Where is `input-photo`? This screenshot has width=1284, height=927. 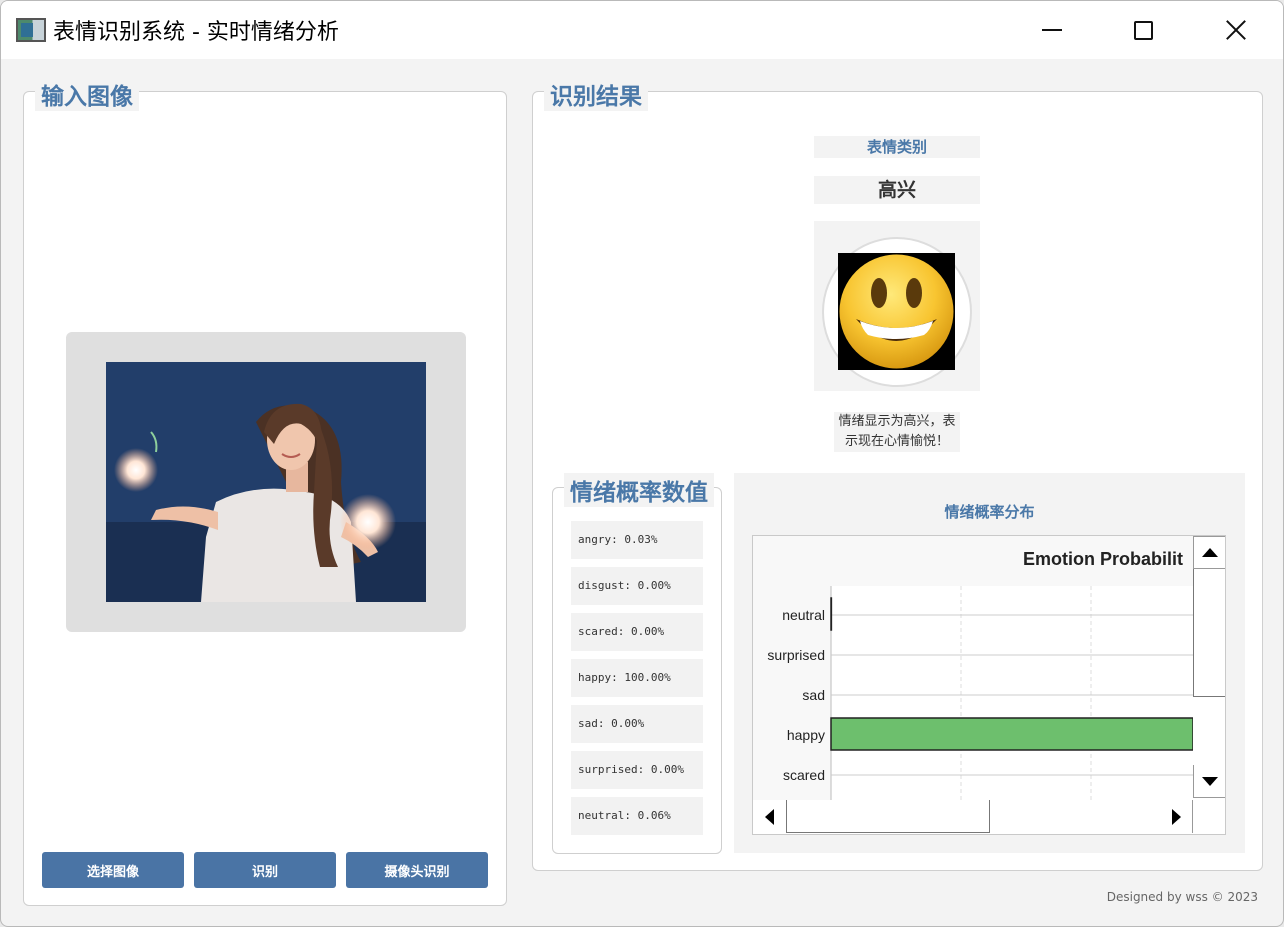
input-photo is located at coordinates (266, 482).